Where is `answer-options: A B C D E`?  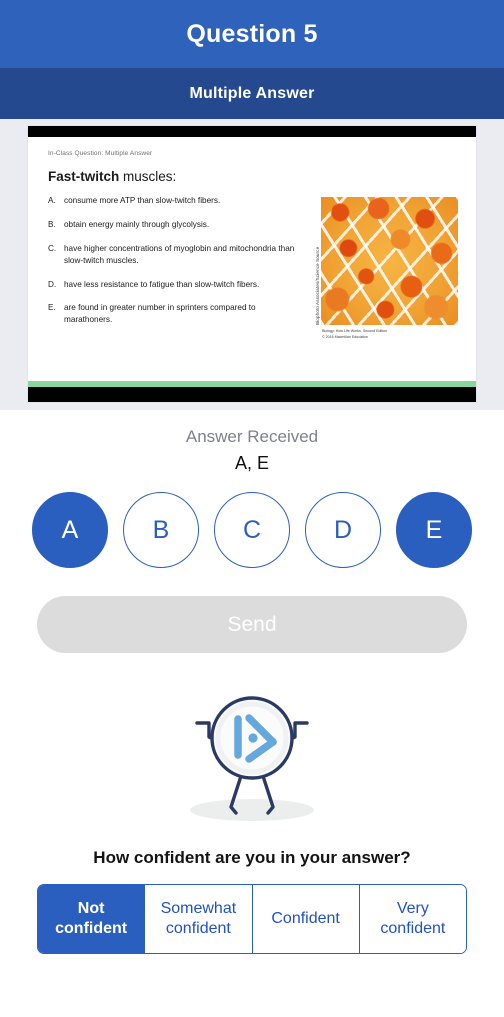
answer-options: A B C D E is located at coordinates (252, 530).